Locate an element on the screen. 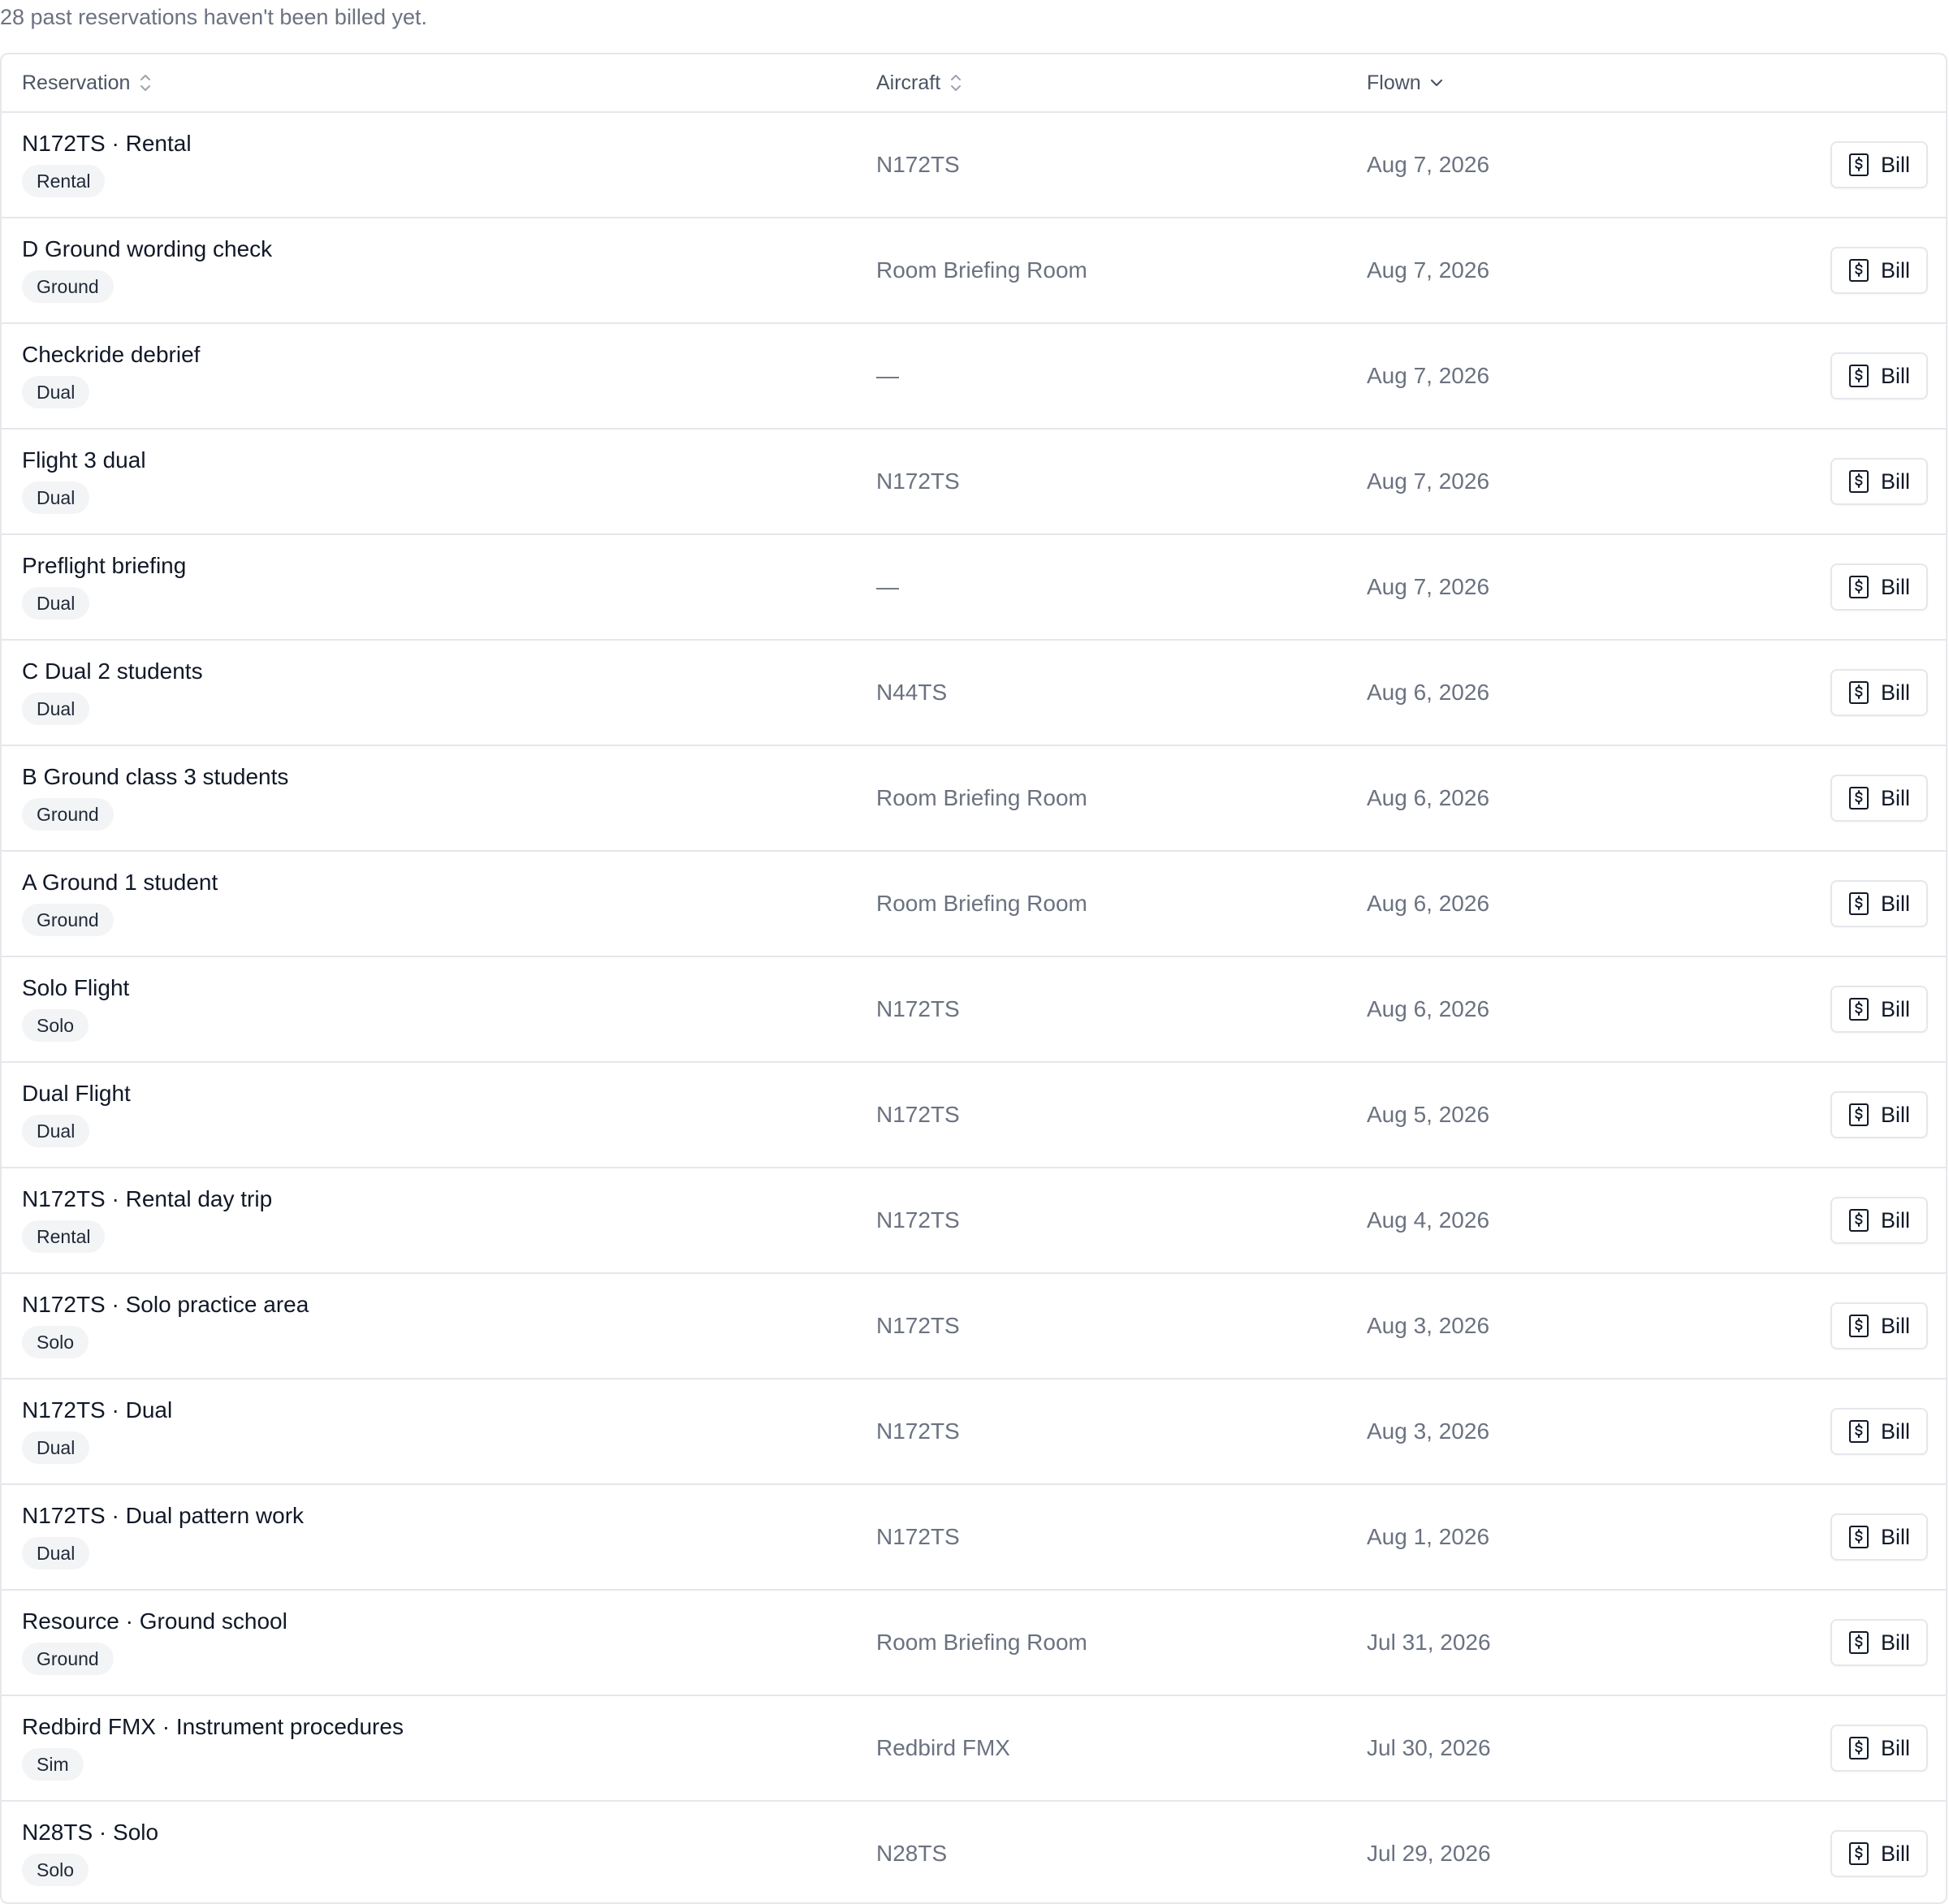 Image resolution: width=1949 pixels, height=1904 pixels. flown-date-cell: Aug 5, 2026 is located at coordinates (1428, 1114).